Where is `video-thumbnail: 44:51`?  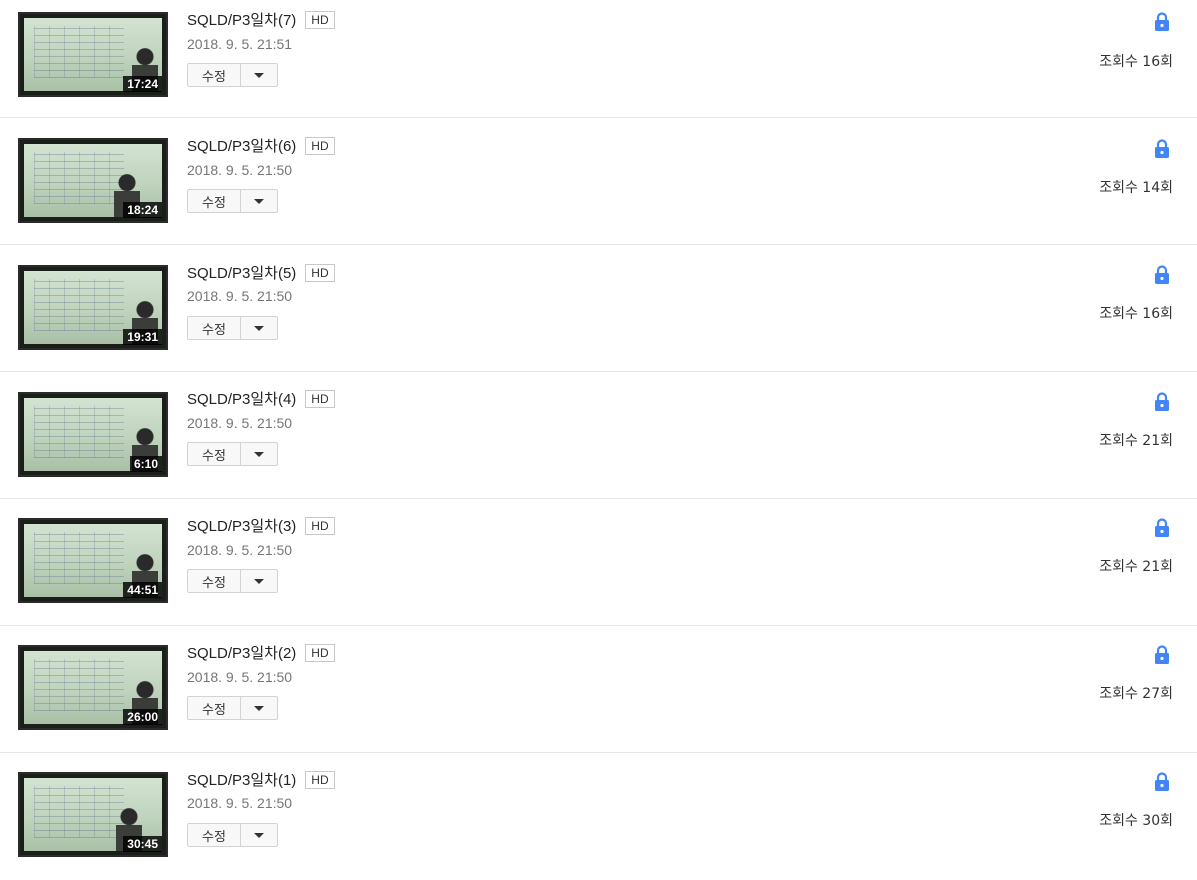 video-thumbnail: 44:51 is located at coordinates (93, 560).